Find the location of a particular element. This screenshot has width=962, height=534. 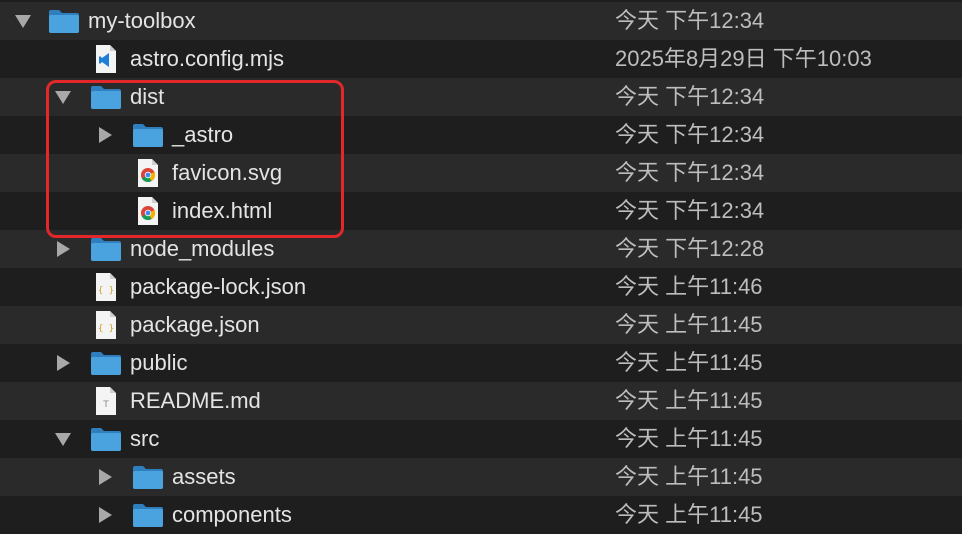

file-name: assets is located at coordinates (204, 476).